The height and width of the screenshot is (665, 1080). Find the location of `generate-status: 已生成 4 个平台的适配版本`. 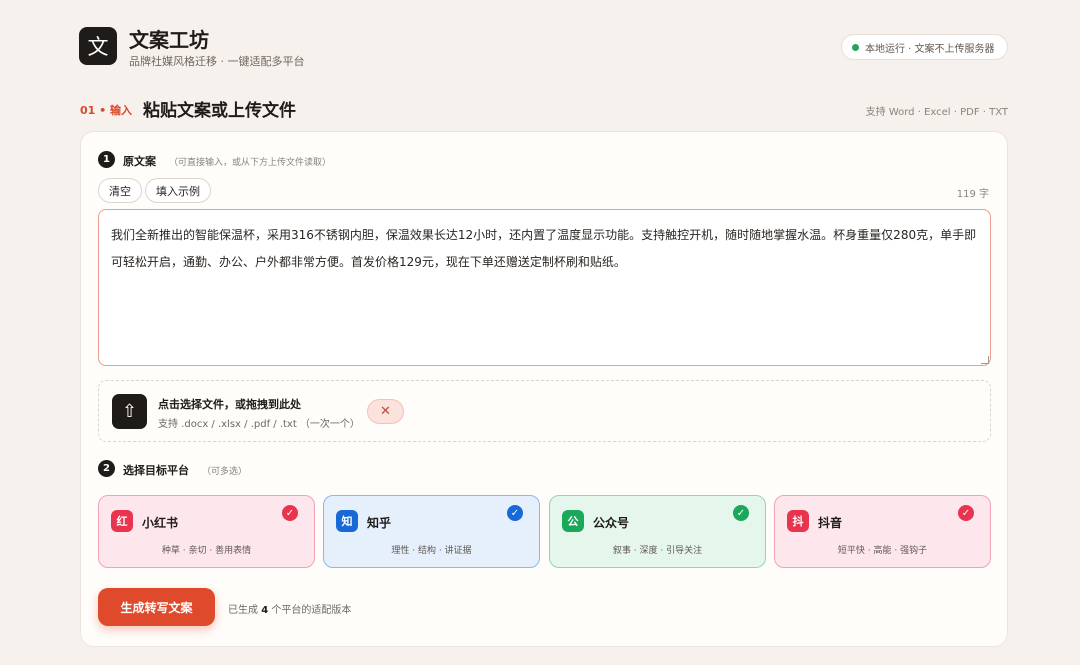

generate-status: 已生成 4 个平台的适配版本 is located at coordinates (289, 608).